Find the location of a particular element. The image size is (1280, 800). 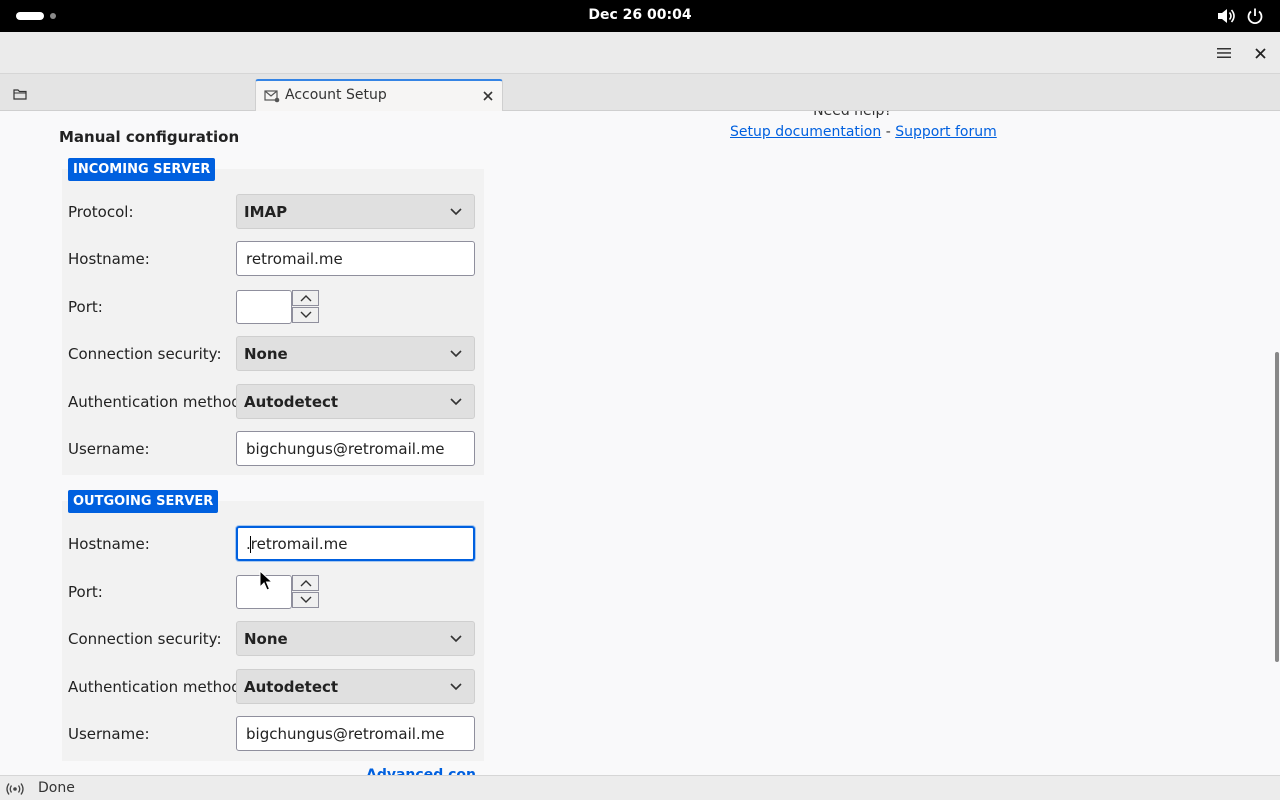

window-close-button is located at coordinates (1260, 53).